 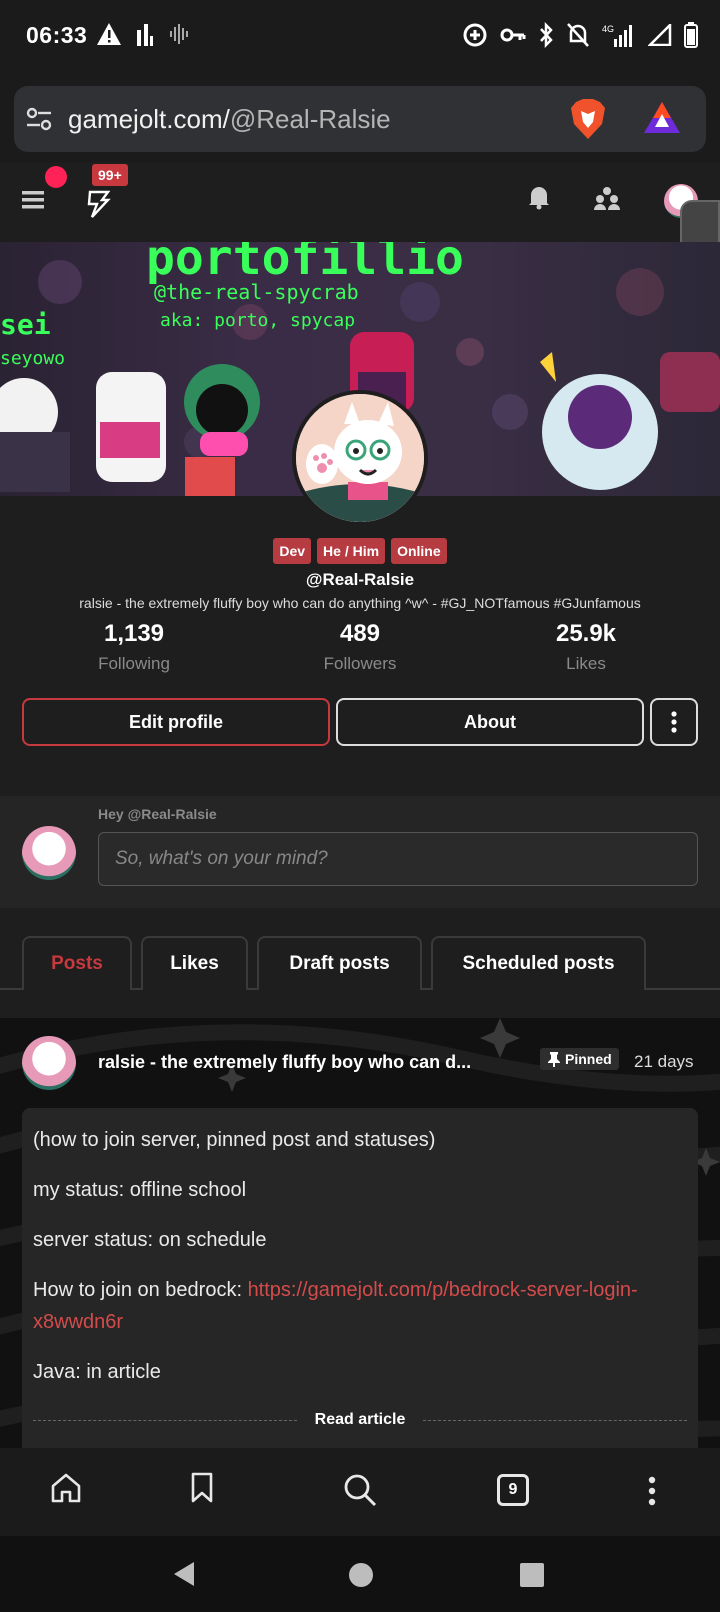 I want to click on stat-following: 1,139 Following, so click(x=134, y=647).